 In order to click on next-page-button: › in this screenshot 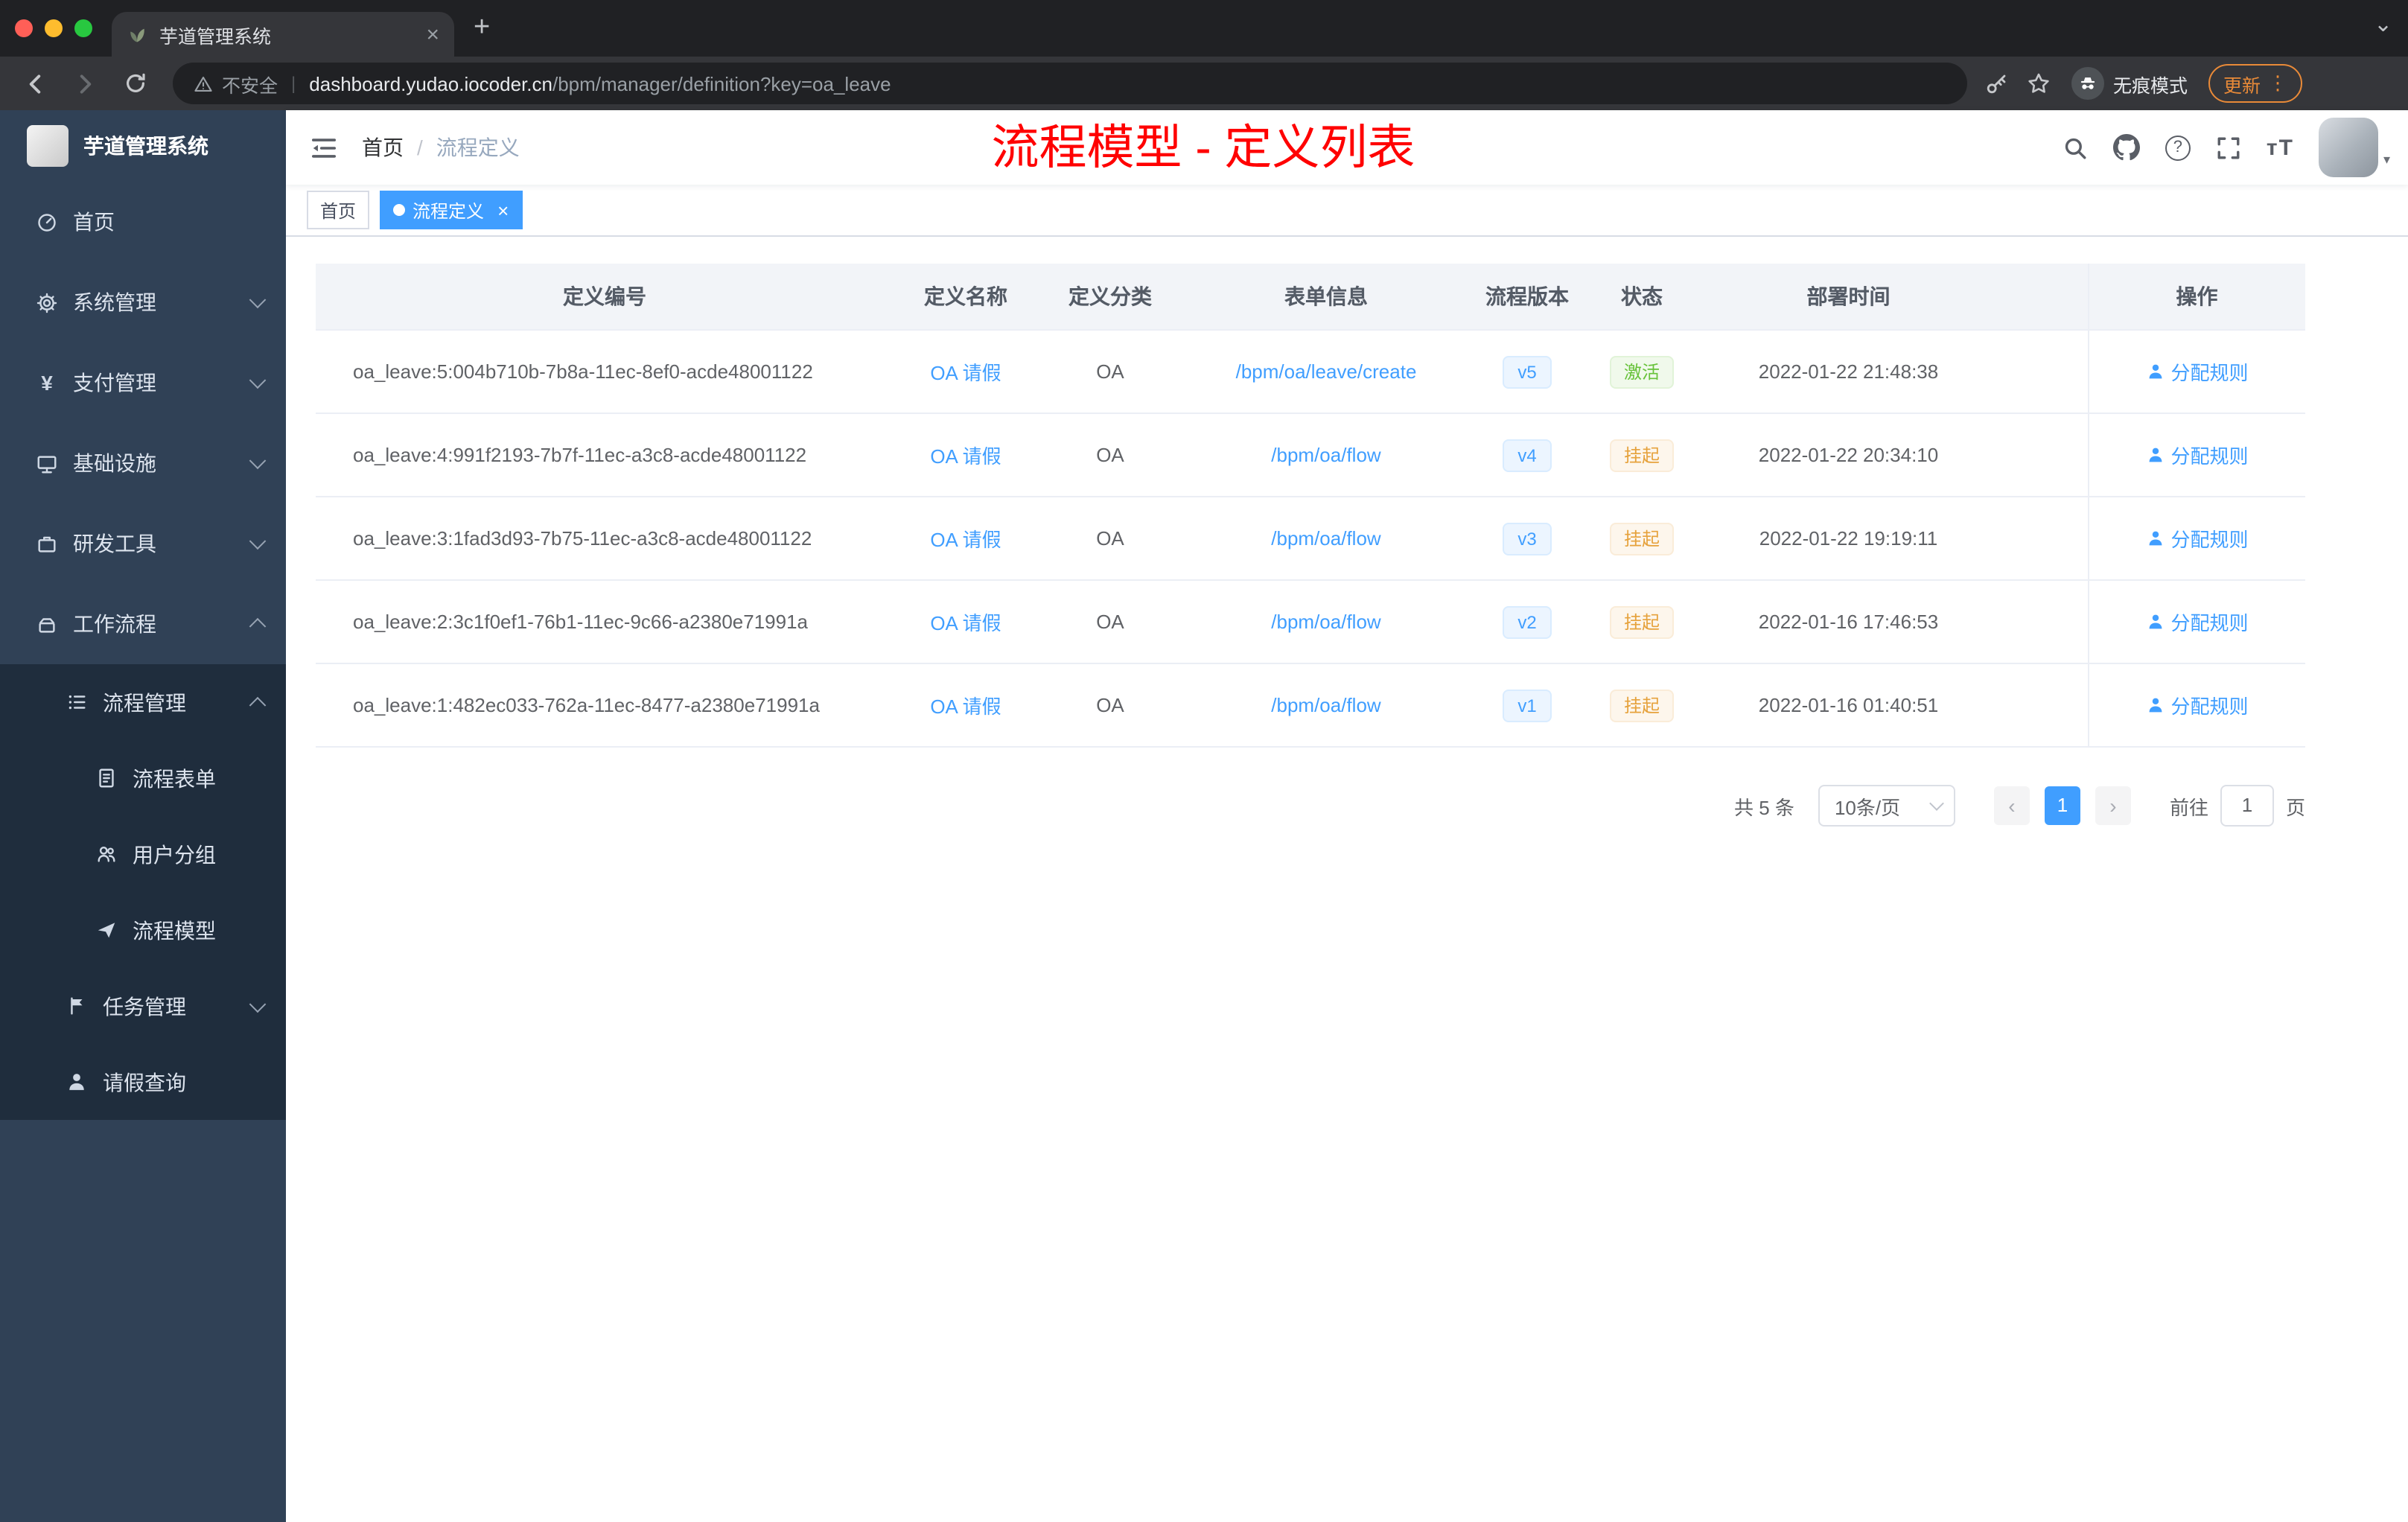, I will do `click(2113, 806)`.